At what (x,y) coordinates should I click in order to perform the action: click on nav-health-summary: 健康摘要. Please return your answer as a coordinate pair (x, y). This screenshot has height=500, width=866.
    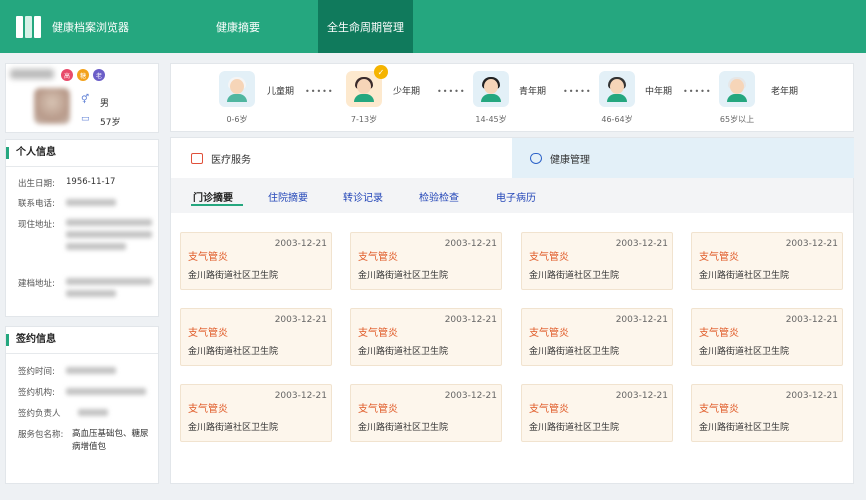
    Looking at the image, I should click on (238, 26).